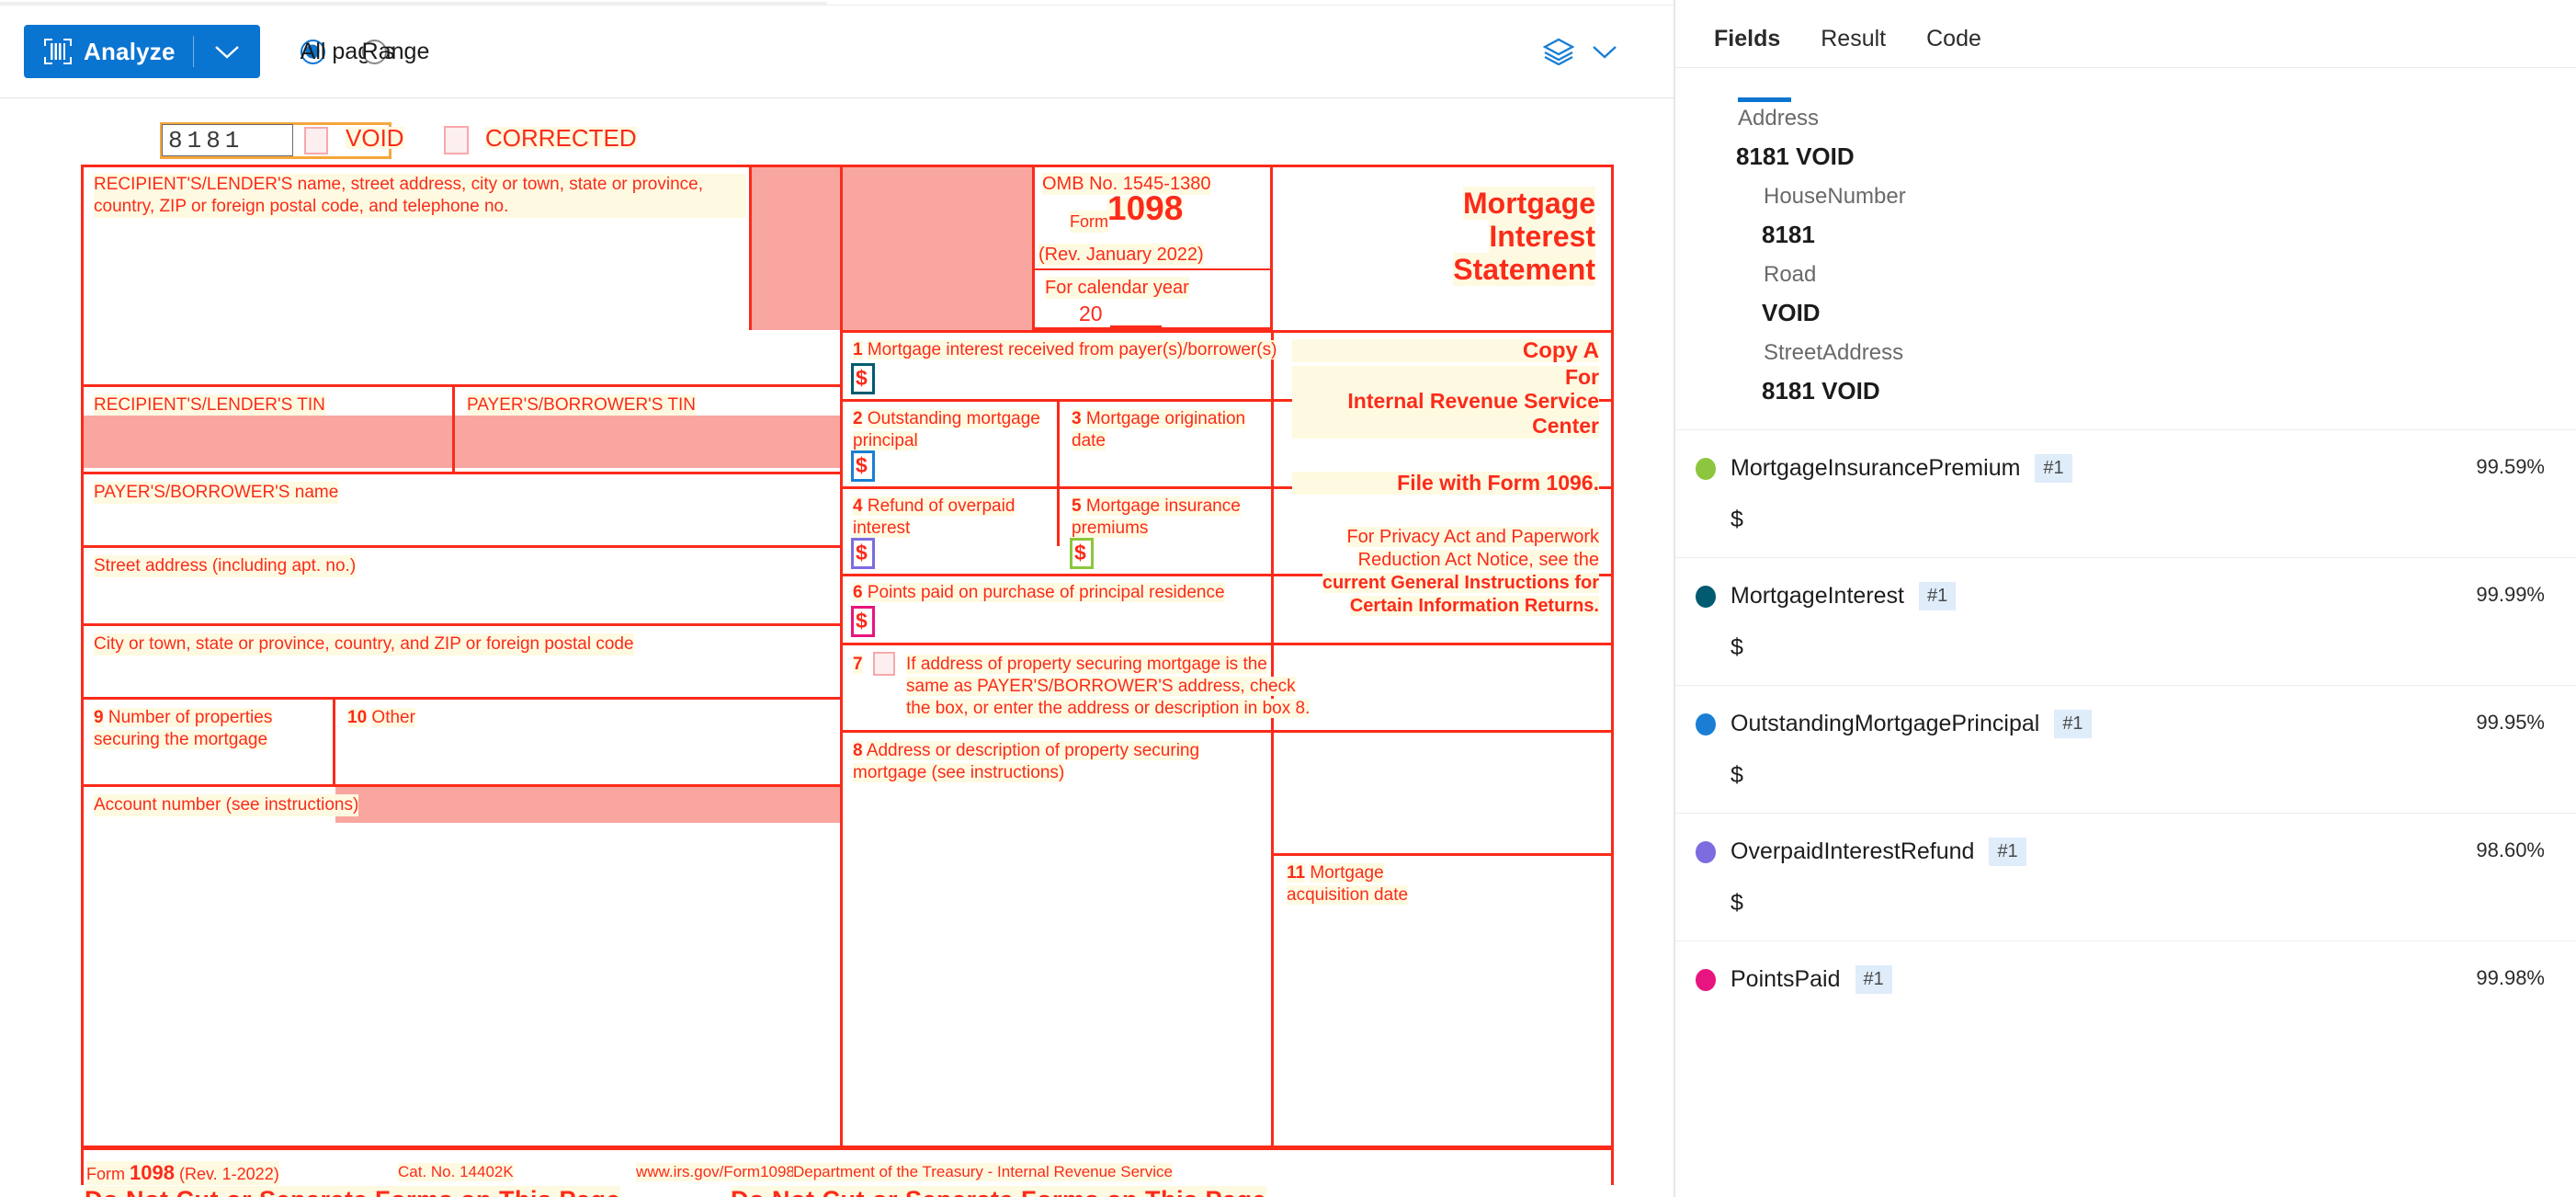 The height and width of the screenshot is (1197, 2576). I want to click on divider-h-city, so click(462, 624).